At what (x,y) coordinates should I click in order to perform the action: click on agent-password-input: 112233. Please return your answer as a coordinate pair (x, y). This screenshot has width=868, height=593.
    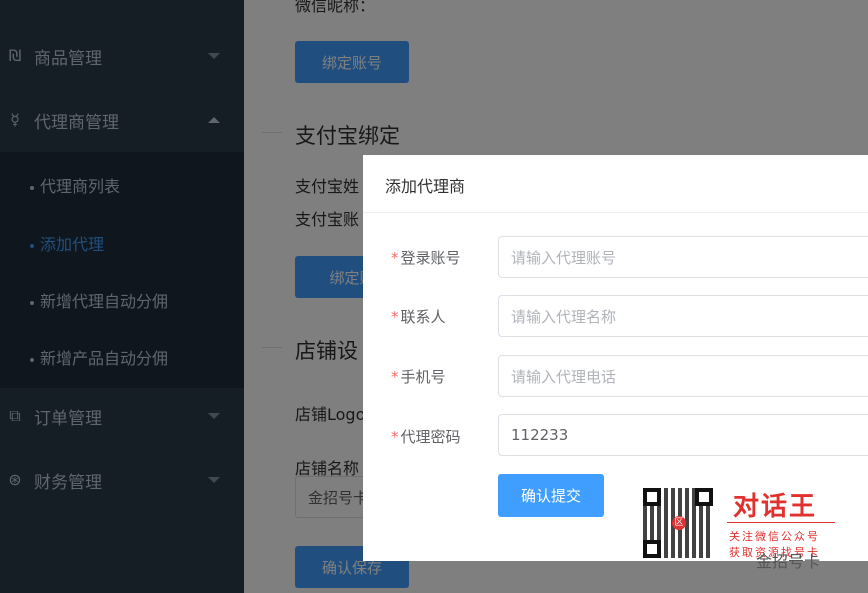
    Looking at the image, I should click on (683, 435).